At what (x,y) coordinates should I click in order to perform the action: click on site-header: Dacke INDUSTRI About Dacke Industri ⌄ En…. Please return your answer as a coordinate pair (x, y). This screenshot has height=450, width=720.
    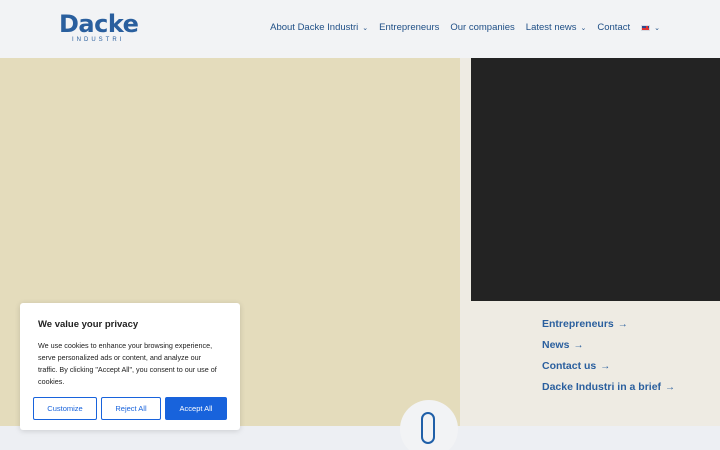
    Looking at the image, I should click on (360, 29).